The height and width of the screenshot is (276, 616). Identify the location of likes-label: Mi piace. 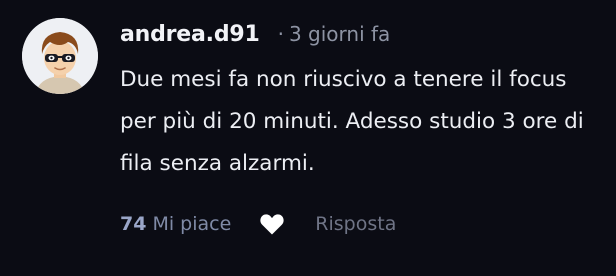
(192, 224).